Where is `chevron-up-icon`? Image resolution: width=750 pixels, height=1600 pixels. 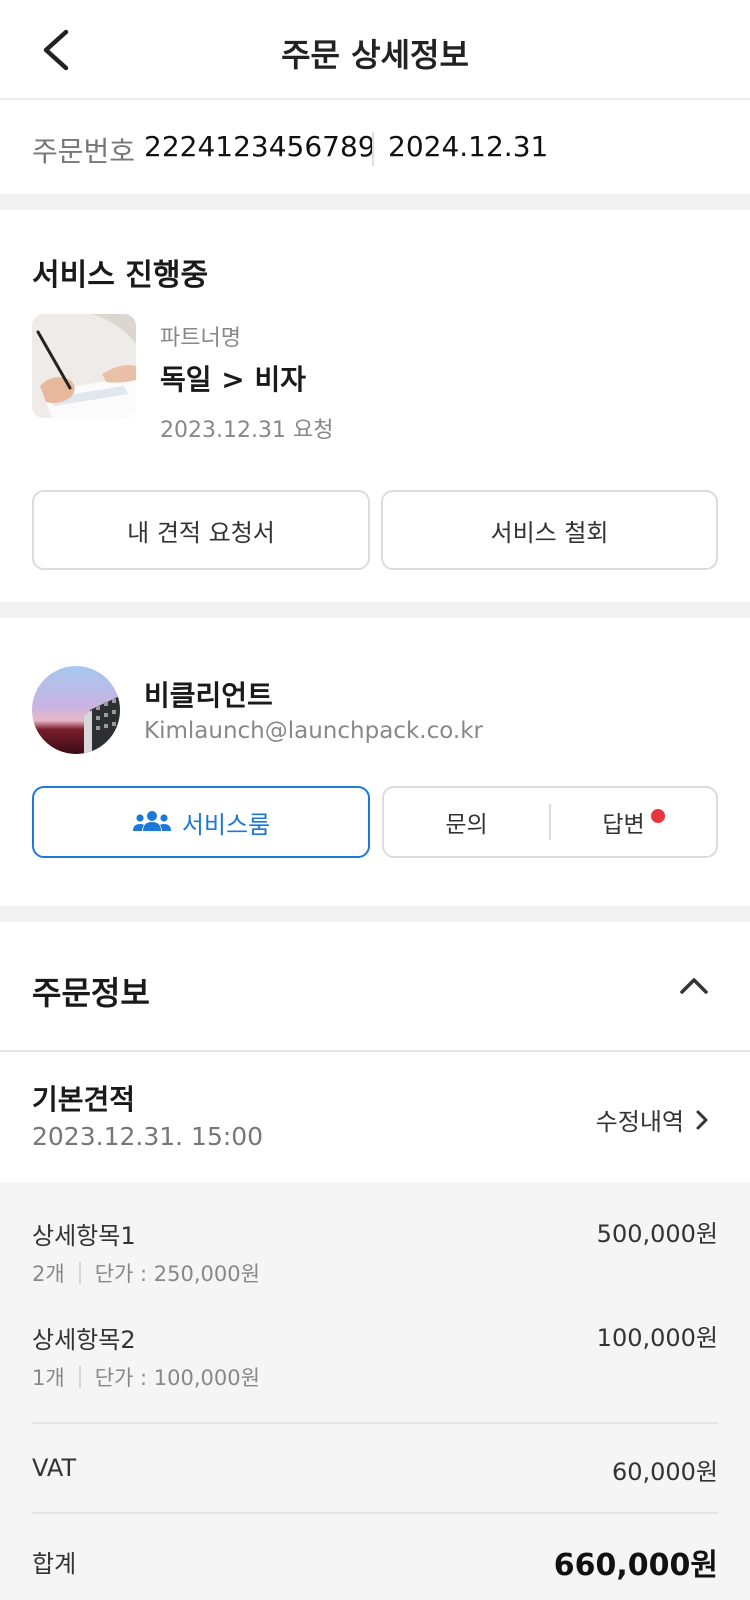
chevron-up-icon is located at coordinates (694, 986).